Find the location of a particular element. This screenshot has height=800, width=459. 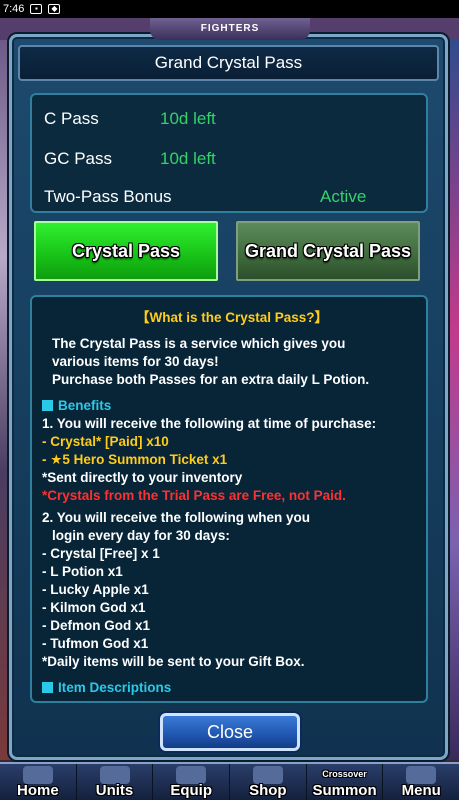

item-descriptions-label: Item Descriptions is located at coordinates (115, 687).